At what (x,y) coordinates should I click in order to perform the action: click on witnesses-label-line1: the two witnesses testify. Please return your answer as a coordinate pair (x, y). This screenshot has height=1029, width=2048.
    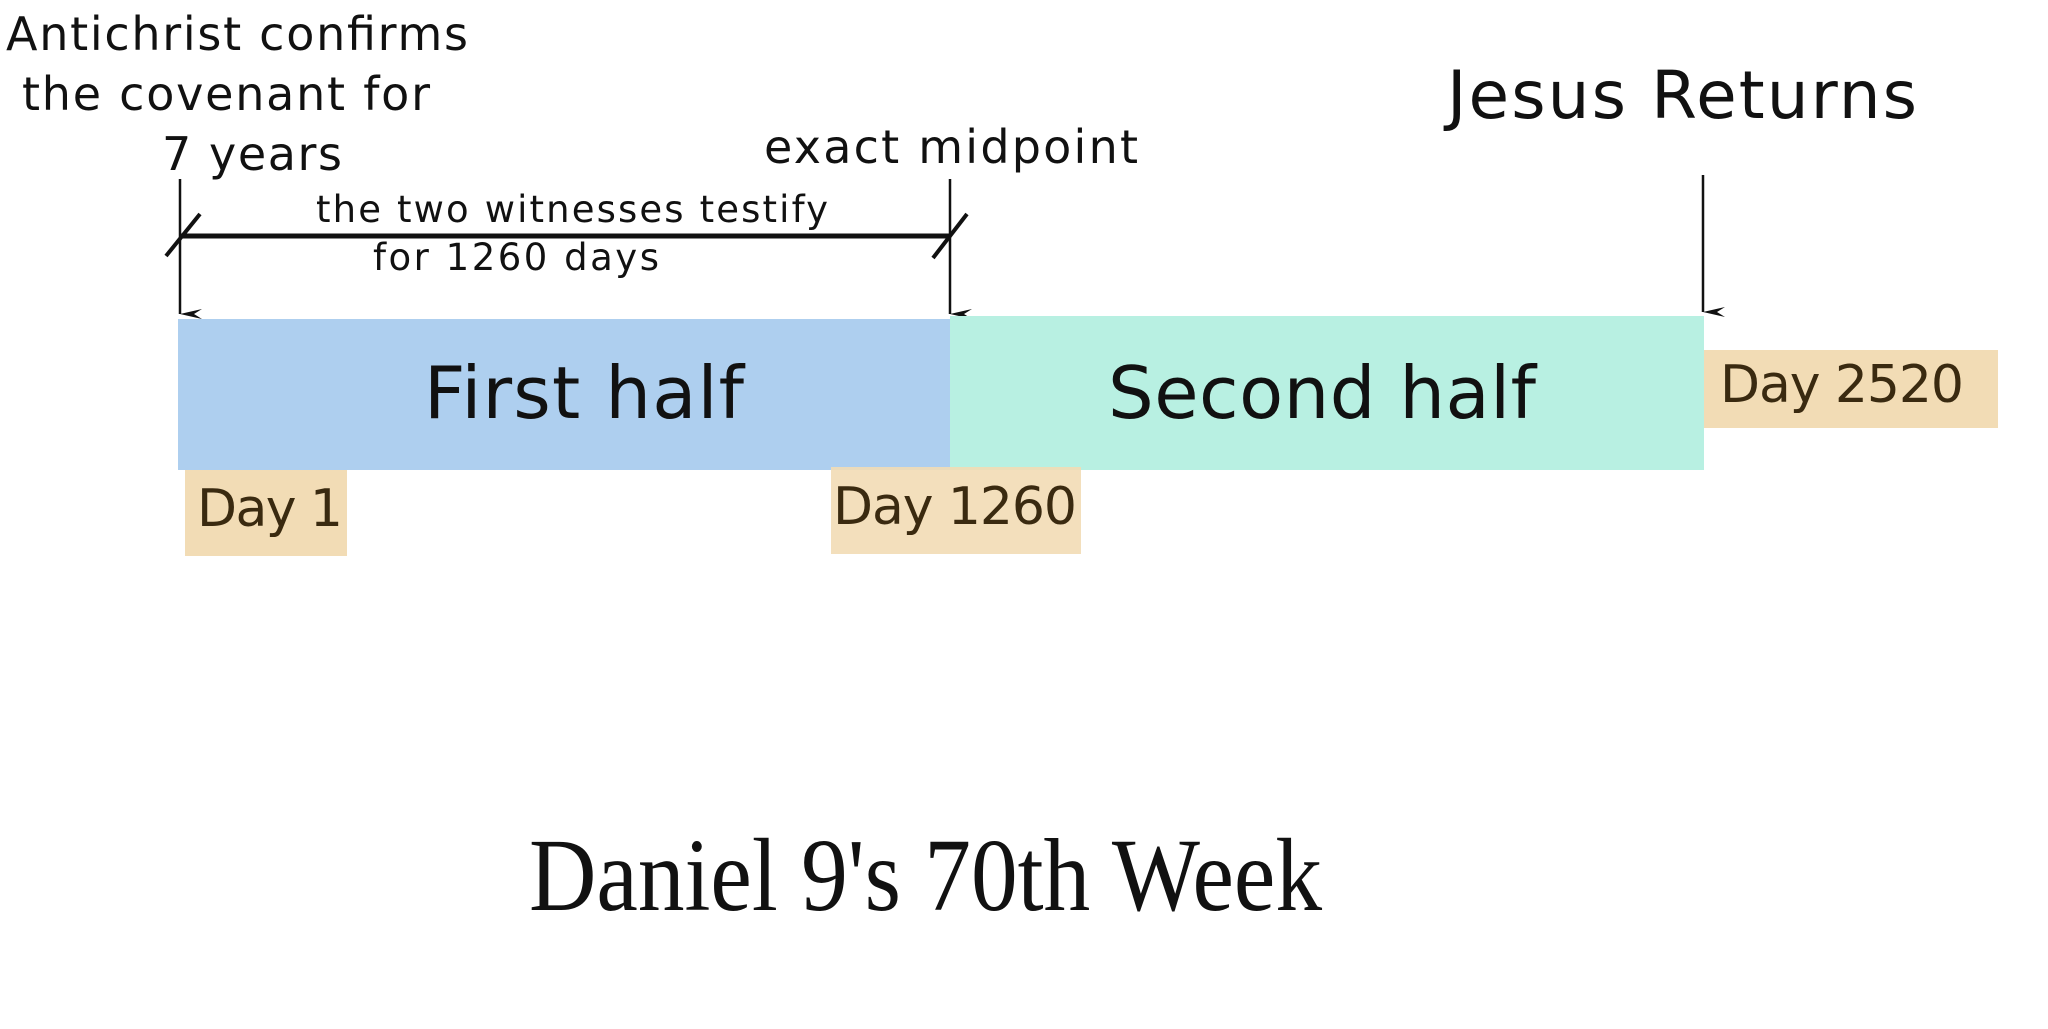
    Looking at the image, I should click on (572, 209).